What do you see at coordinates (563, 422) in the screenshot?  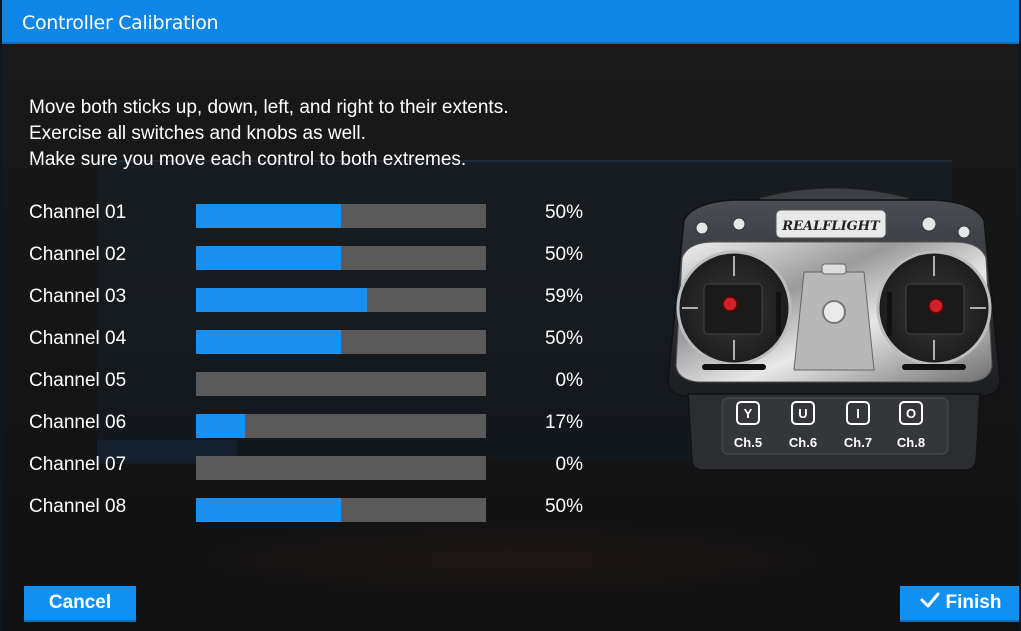 I see `channel-percent: 17%` at bounding box center [563, 422].